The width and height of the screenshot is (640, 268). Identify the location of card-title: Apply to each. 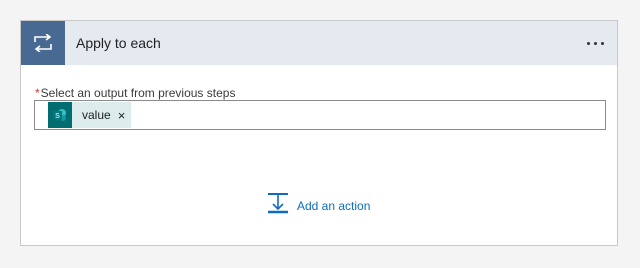
(118, 43).